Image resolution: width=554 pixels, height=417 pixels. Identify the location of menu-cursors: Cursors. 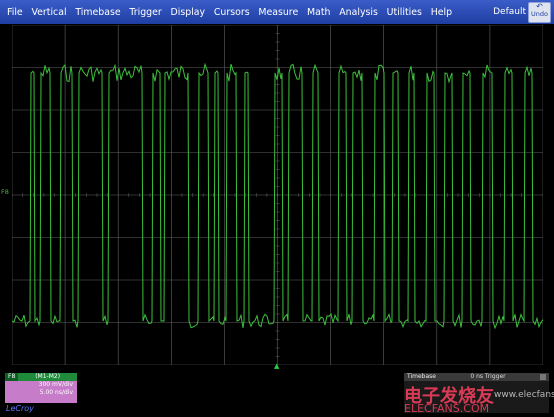
(232, 12).